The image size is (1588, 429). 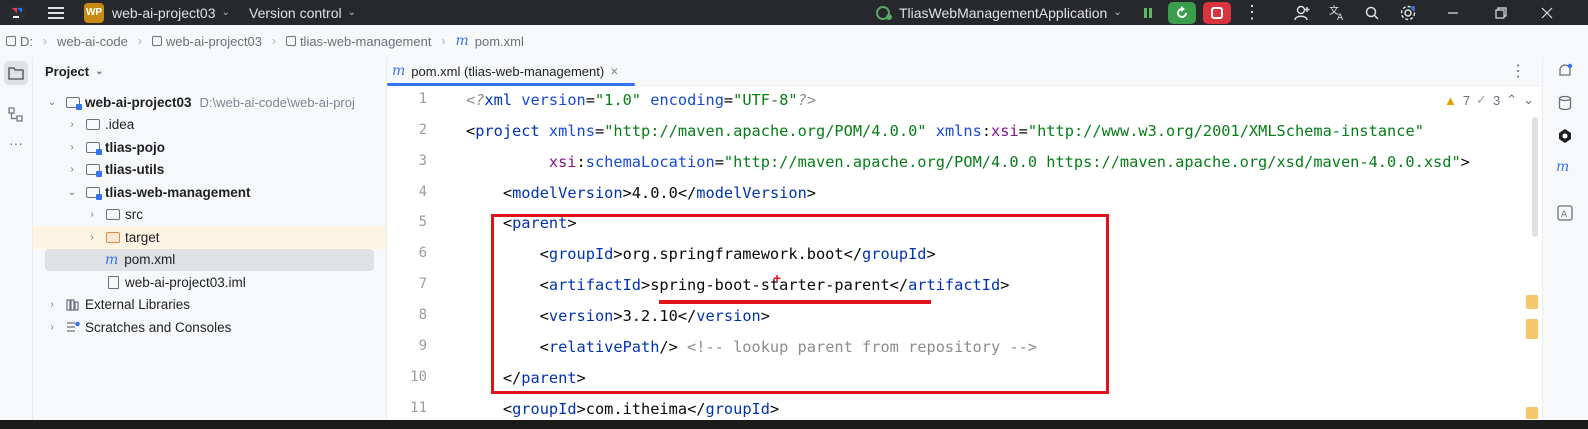 I want to click on editor-tab-pom-xml: m pom.xml (tlias-web-management) ×, so click(x=511, y=71).